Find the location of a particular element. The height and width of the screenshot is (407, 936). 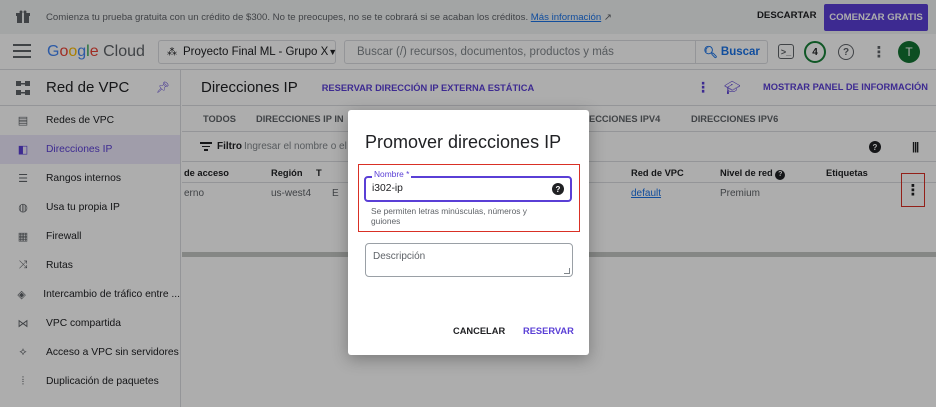

description-field: Descripción is located at coordinates (469, 260).